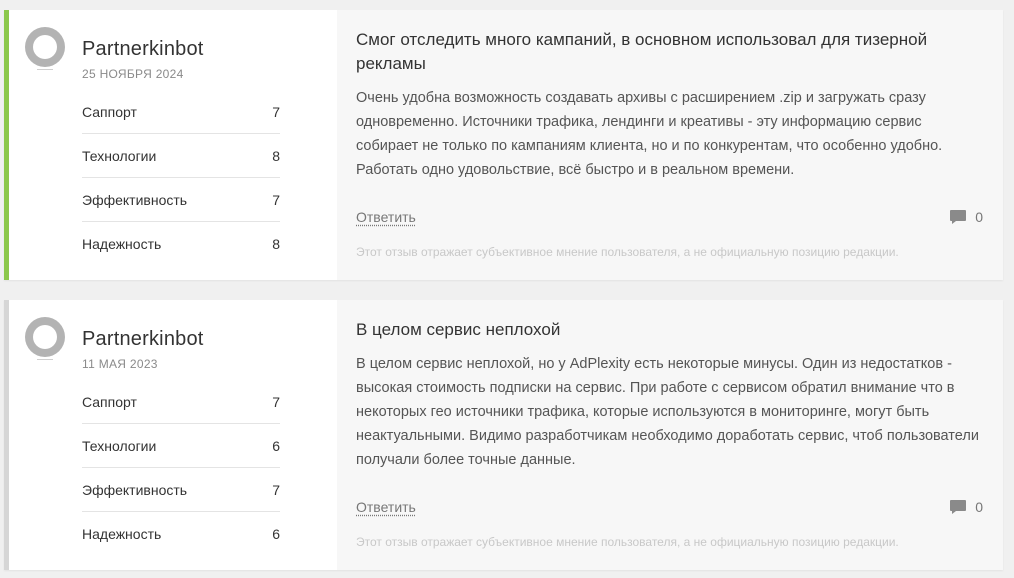 This screenshot has width=1014, height=578. What do you see at coordinates (458, 329) in the screenshot?
I see `review-title: В целом сервис неплохой` at bounding box center [458, 329].